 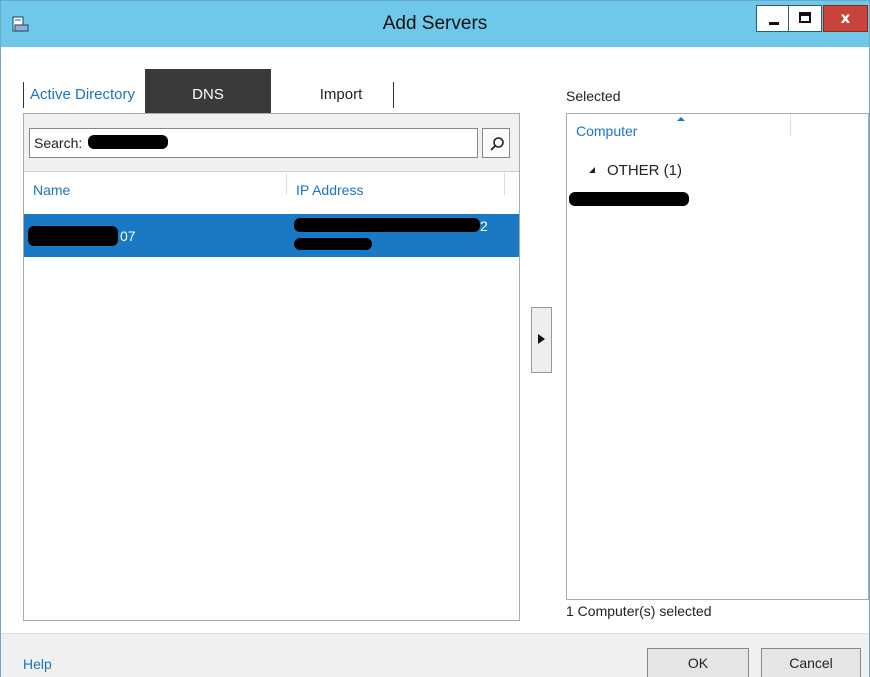 What do you see at coordinates (58, 143) in the screenshot?
I see `search-label: Search:` at bounding box center [58, 143].